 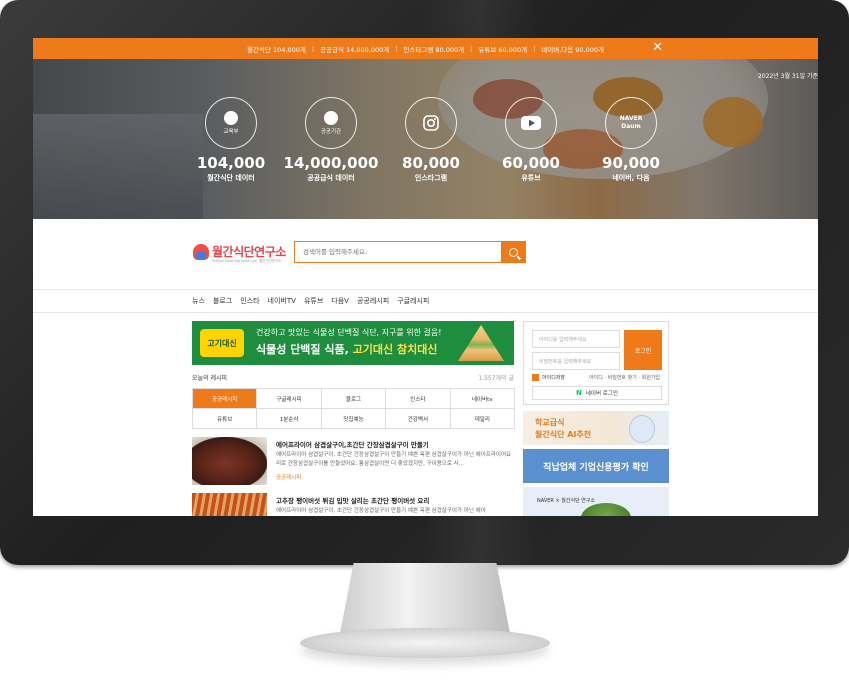 What do you see at coordinates (331, 178) in the screenshot?
I see `stat-label: 공공급식 데이터` at bounding box center [331, 178].